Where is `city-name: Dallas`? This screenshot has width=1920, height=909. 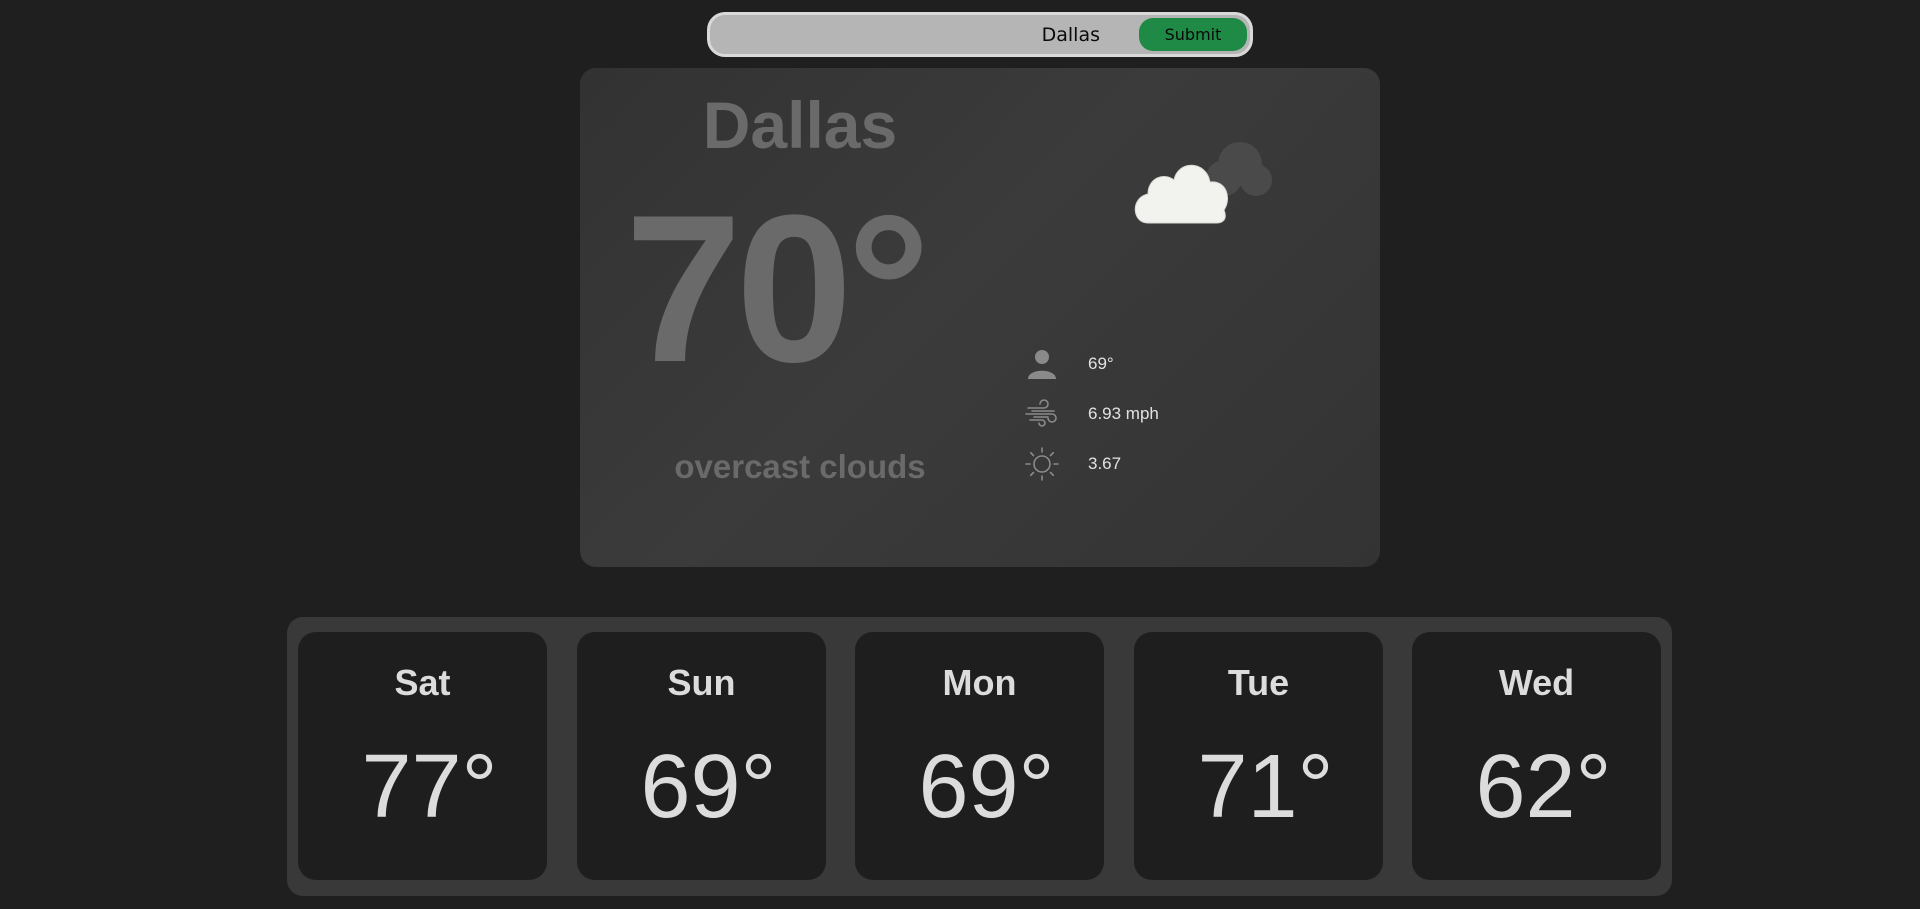
city-name: Dallas is located at coordinates (800, 125).